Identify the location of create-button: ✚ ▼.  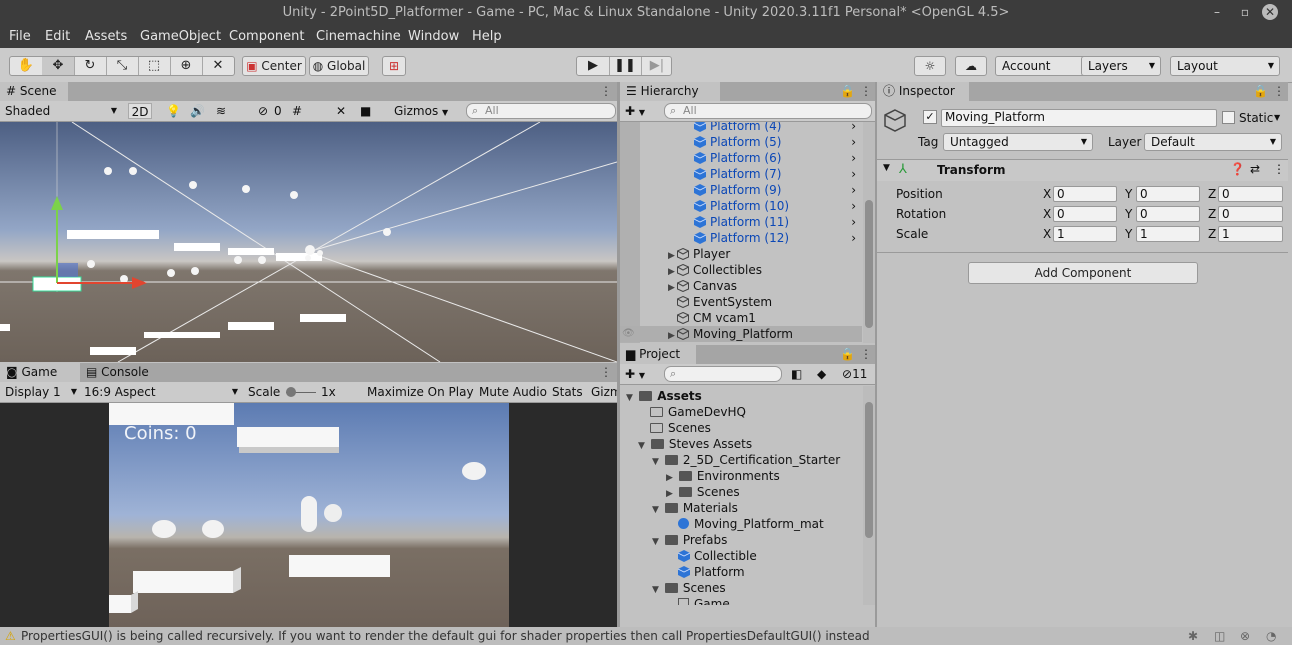
(635, 111).